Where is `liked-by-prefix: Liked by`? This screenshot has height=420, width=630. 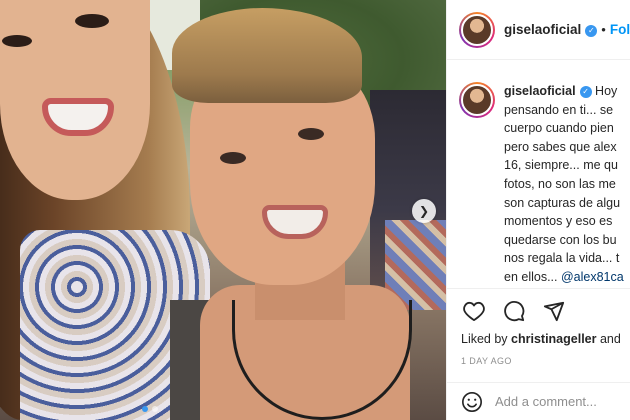 liked-by-prefix: Liked by is located at coordinates (486, 339).